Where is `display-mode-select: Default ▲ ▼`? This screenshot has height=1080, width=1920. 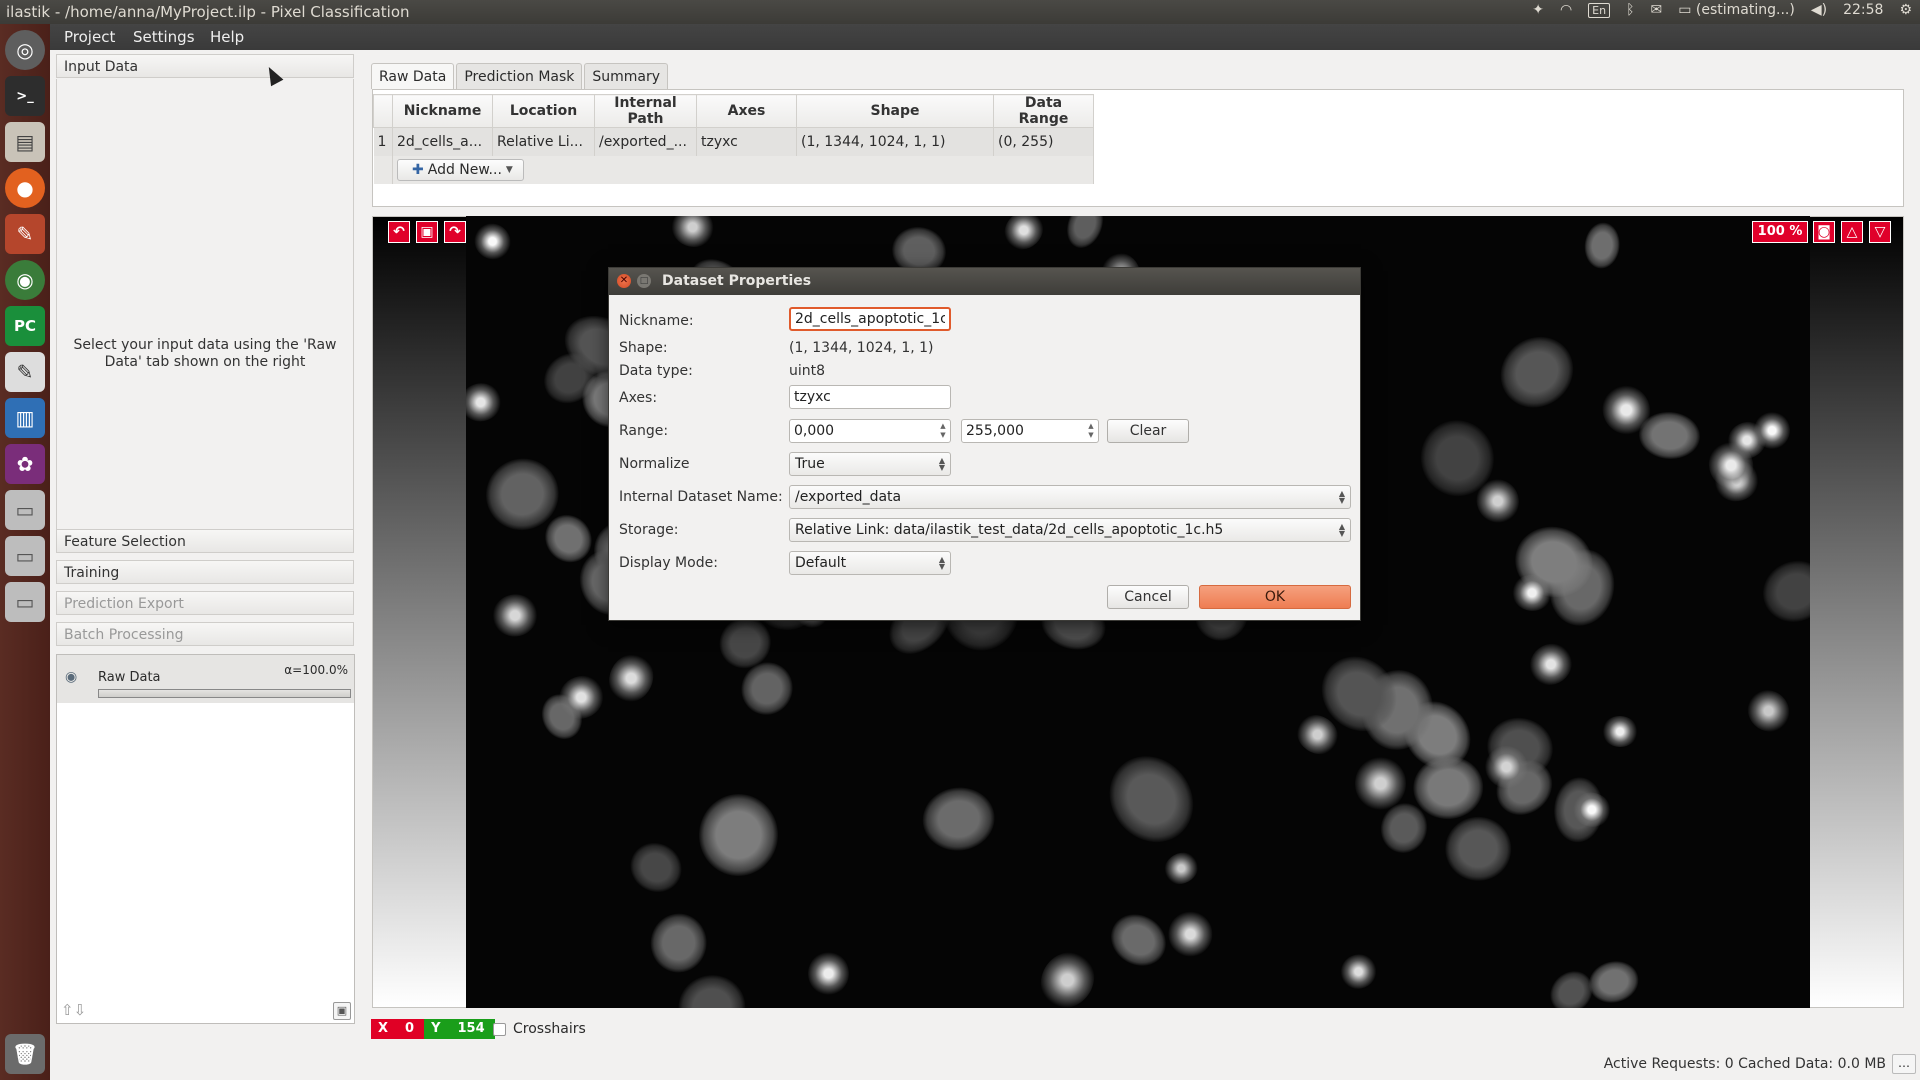 display-mode-select: Default ▲ ▼ is located at coordinates (870, 563).